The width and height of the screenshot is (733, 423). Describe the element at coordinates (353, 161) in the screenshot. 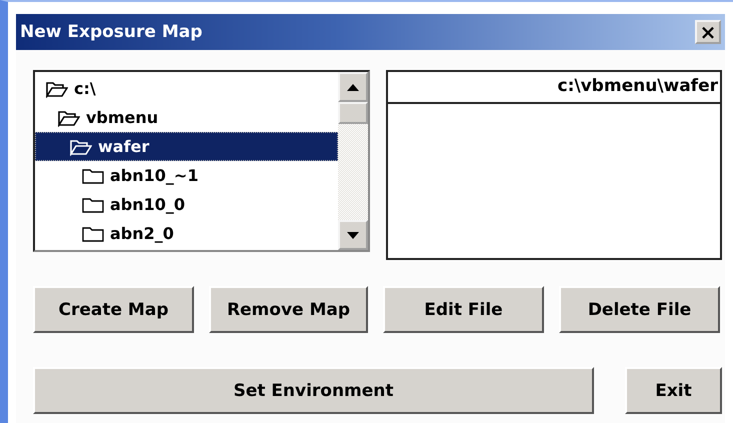

I see `scrollbar` at that location.